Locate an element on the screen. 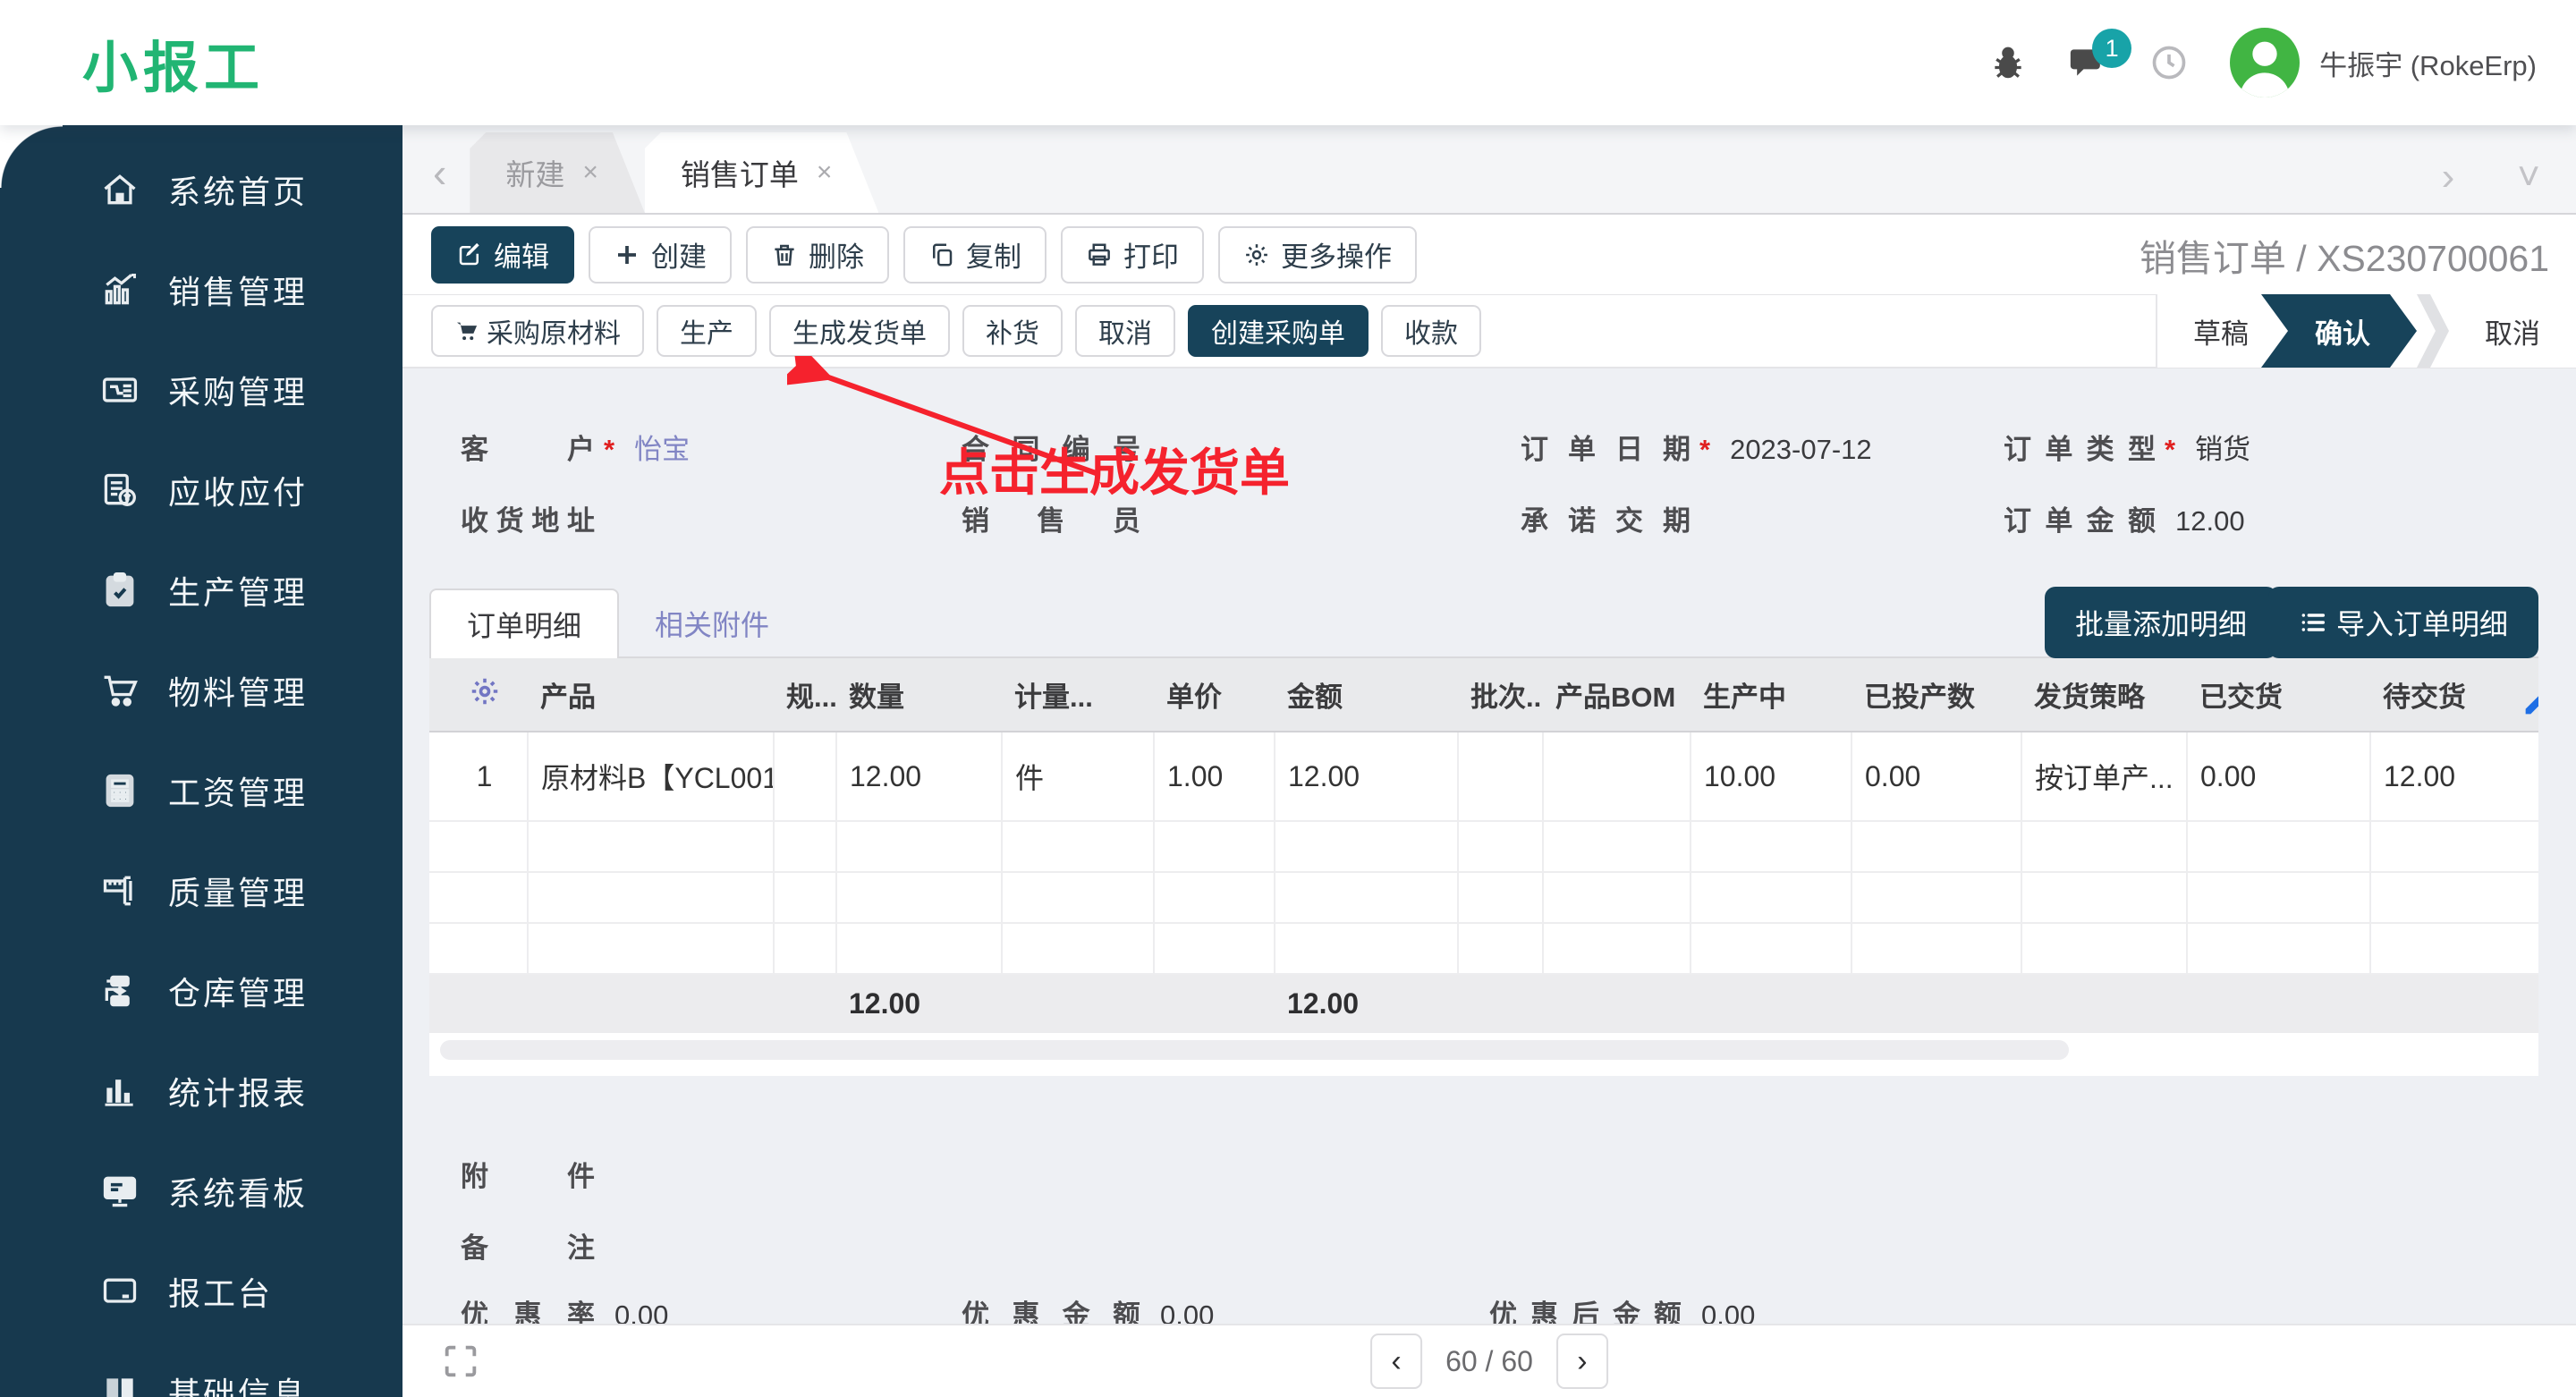  bar-chart-icon is located at coordinates (120, 1091).